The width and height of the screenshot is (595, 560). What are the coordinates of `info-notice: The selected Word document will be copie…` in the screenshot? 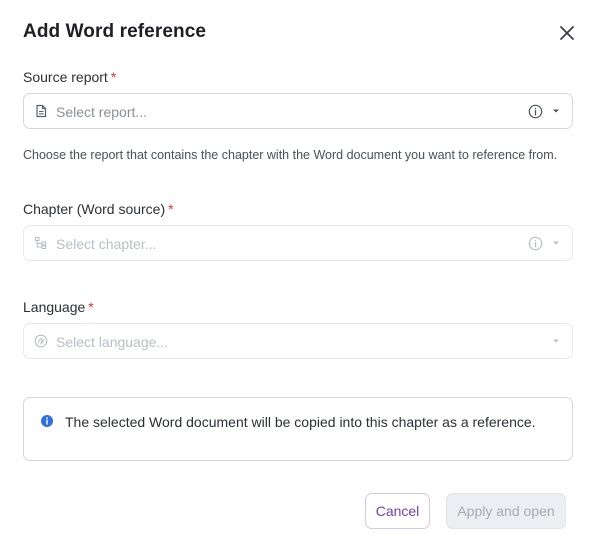 It's located at (298, 429).